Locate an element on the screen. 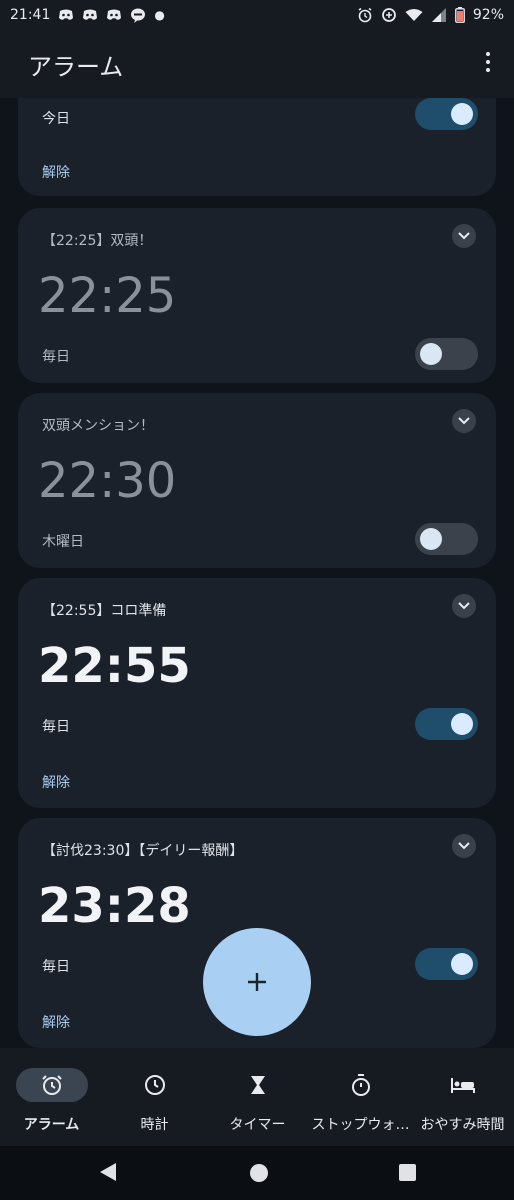 The image size is (514, 1200). plus-icon is located at coordinates (257, 982).